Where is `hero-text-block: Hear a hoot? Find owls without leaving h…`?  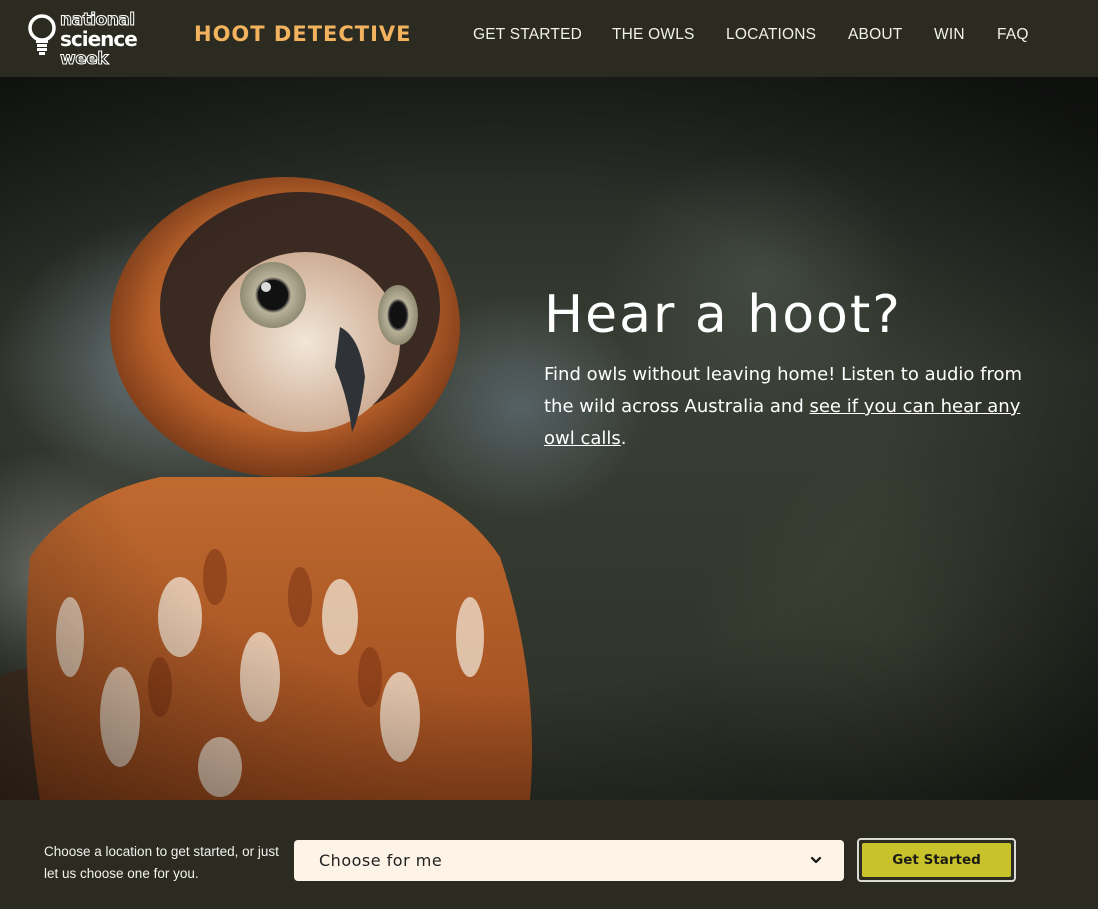
hero-text-block: Hear a hoot? Find owls without leaving h… is located at coordinates (784, 370).